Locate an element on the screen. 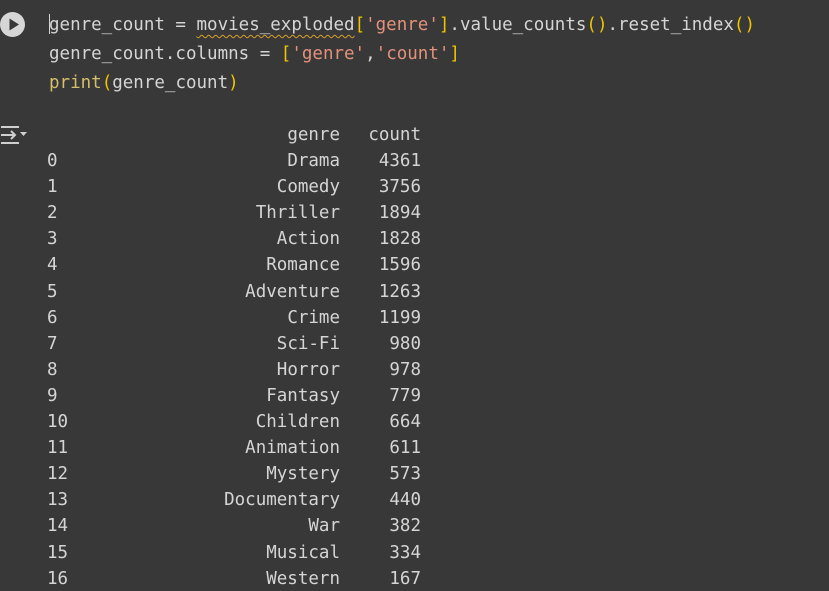 The height and width of the screenshot is (591, 829). table-row: 9 Fantasy 779 is located at coordinates (230, 396).